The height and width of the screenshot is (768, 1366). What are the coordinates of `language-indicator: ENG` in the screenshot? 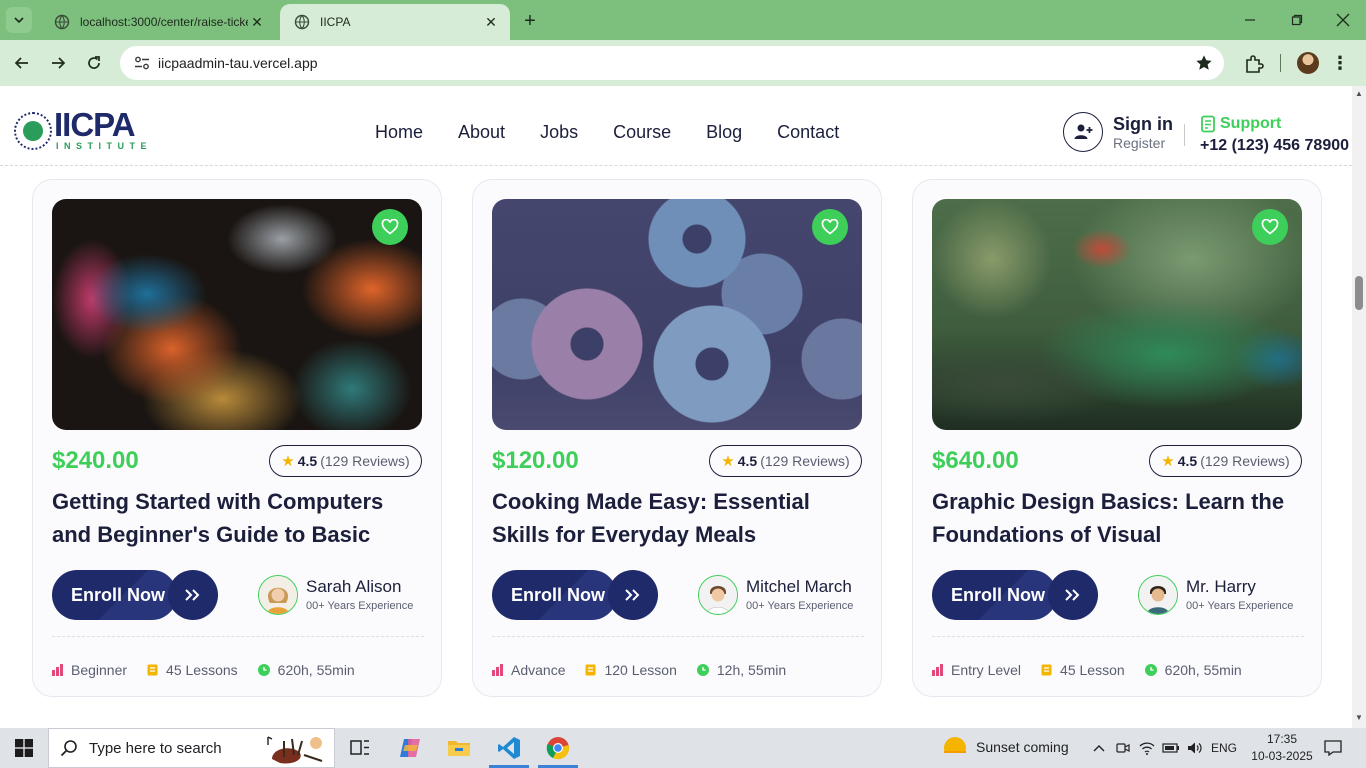 It's located at (1224, 748).